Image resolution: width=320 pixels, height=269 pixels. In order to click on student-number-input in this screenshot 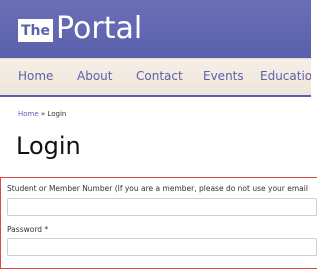, I will do `click(162, 207)`.